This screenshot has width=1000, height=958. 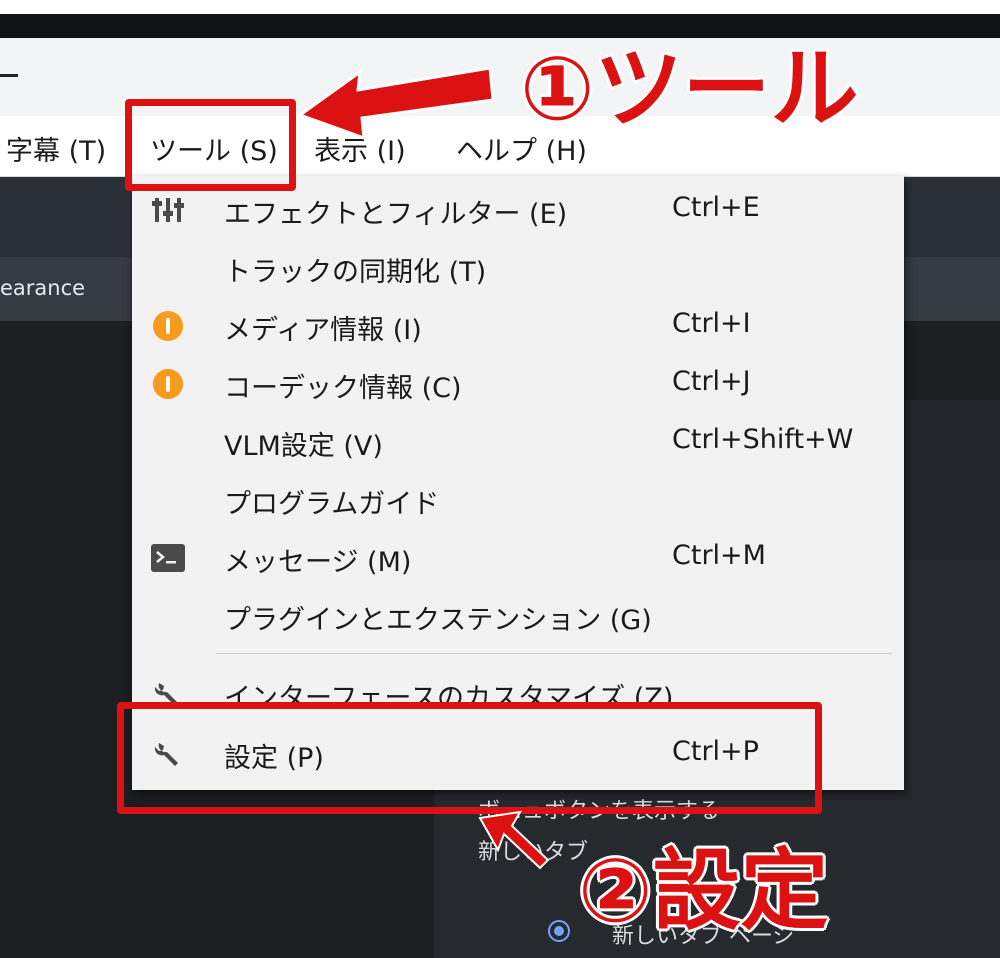 I want to click on step1-label: ①ツール, so click(x=689, y=88).